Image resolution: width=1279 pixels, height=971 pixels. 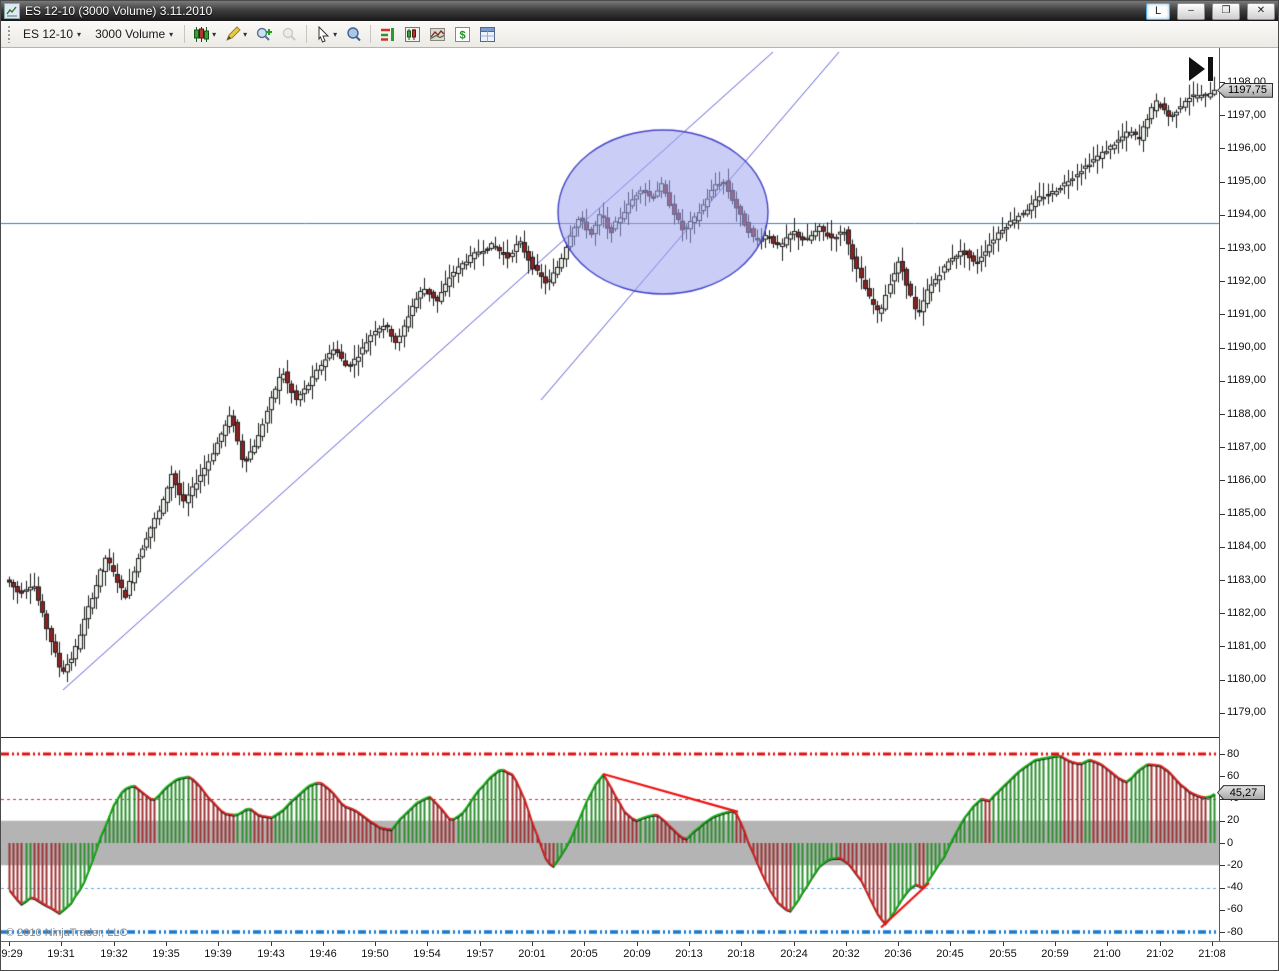 I want to click on oscillator-tick-label: -80, so click(x=1235, y=931).